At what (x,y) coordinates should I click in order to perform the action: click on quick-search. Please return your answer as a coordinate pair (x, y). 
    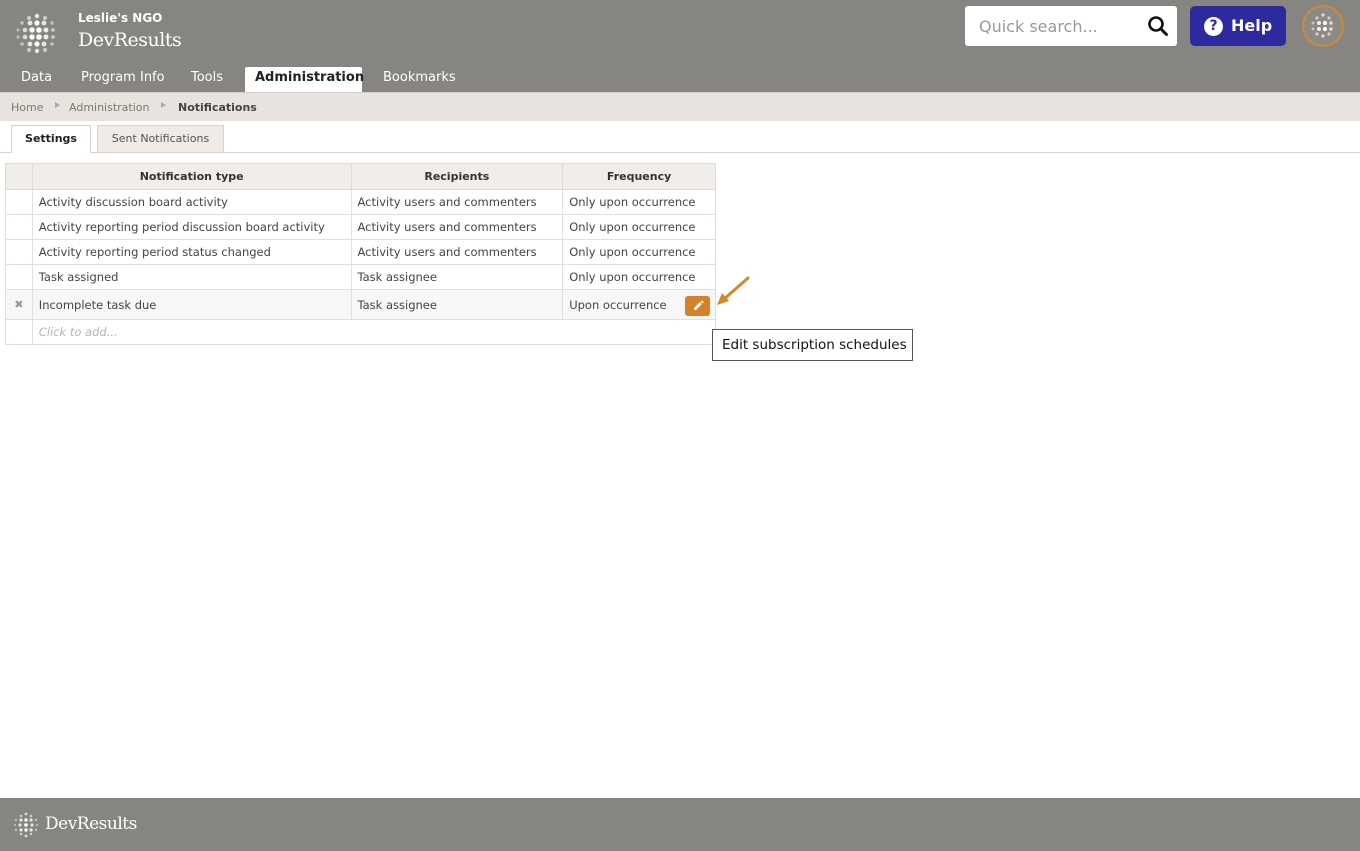
    Looking at the image, I should click on (1071, 26).